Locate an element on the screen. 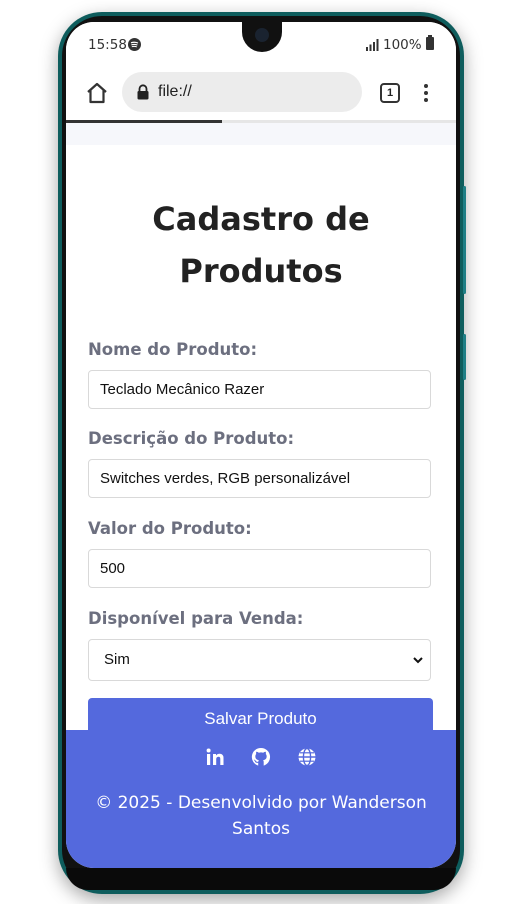 The width and height of the screenshot is (510, 904). signal-icon is located at coordinates (372, 45).